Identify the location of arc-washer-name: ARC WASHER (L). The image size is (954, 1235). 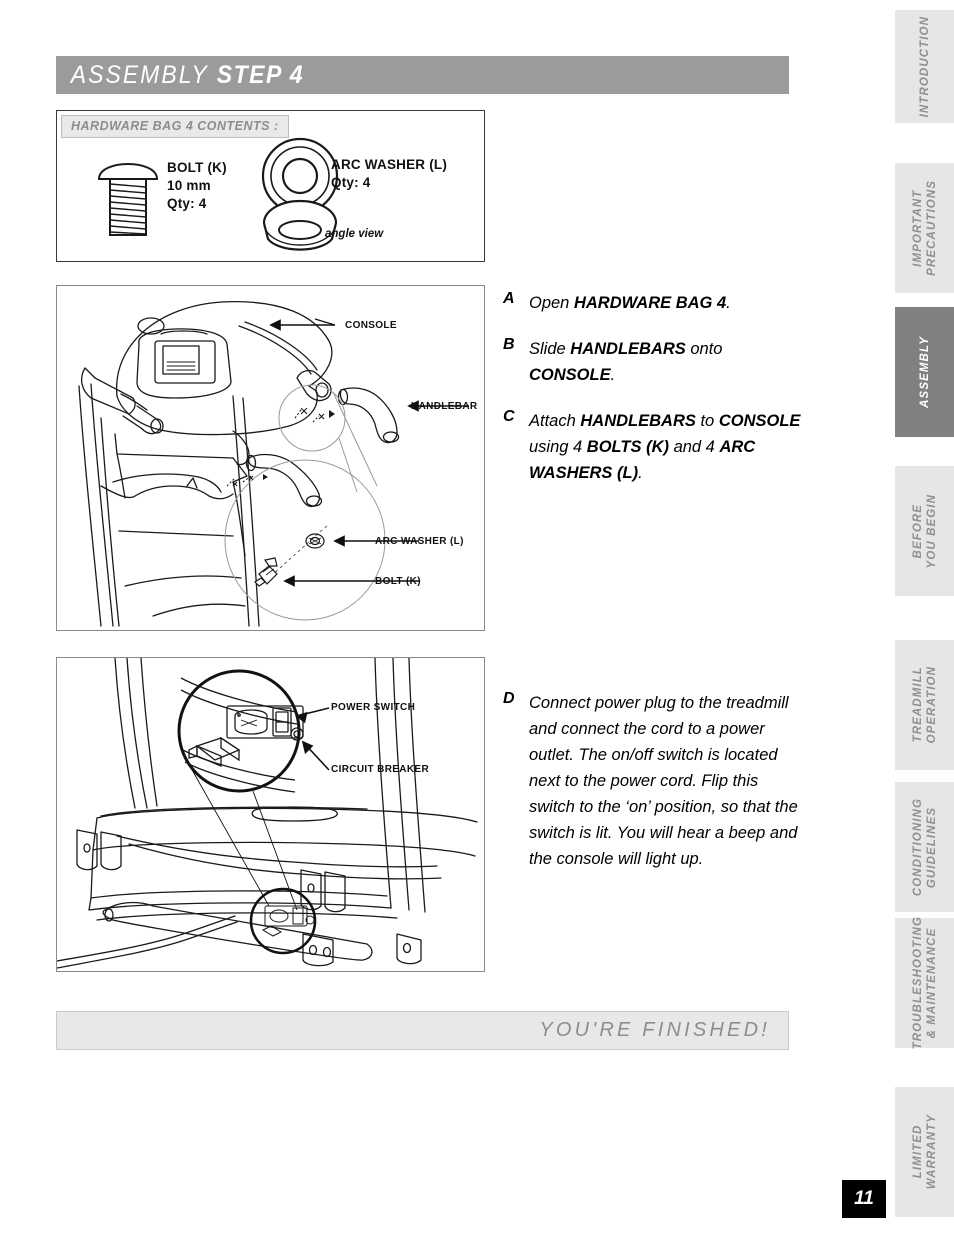
(389, 164).